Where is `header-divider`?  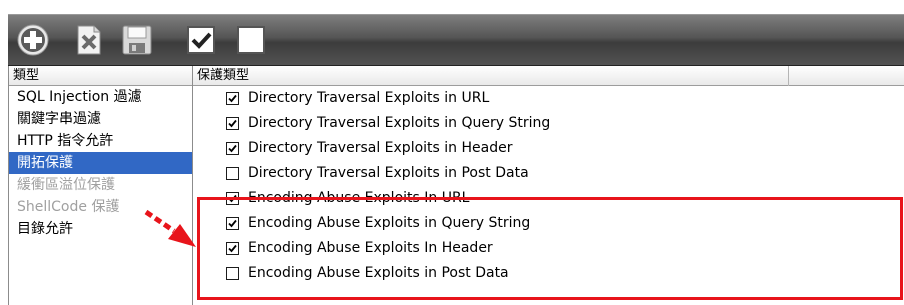
header-divider is located at coordinates (788, 76).